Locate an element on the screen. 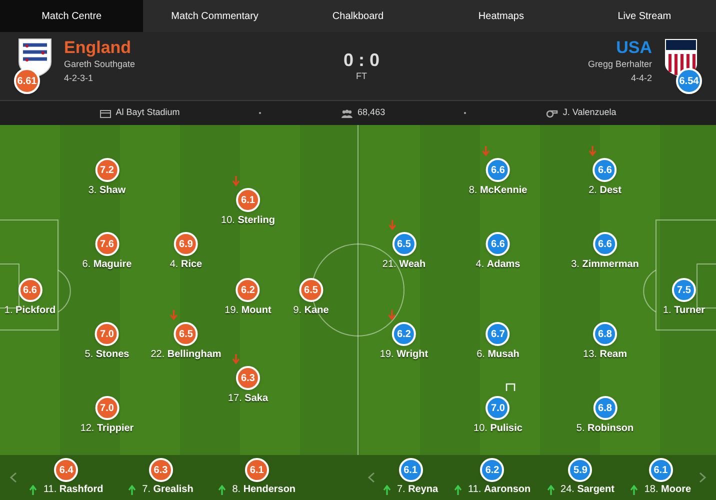  player-name: 13. Ream is located at coordinates (605, 355).